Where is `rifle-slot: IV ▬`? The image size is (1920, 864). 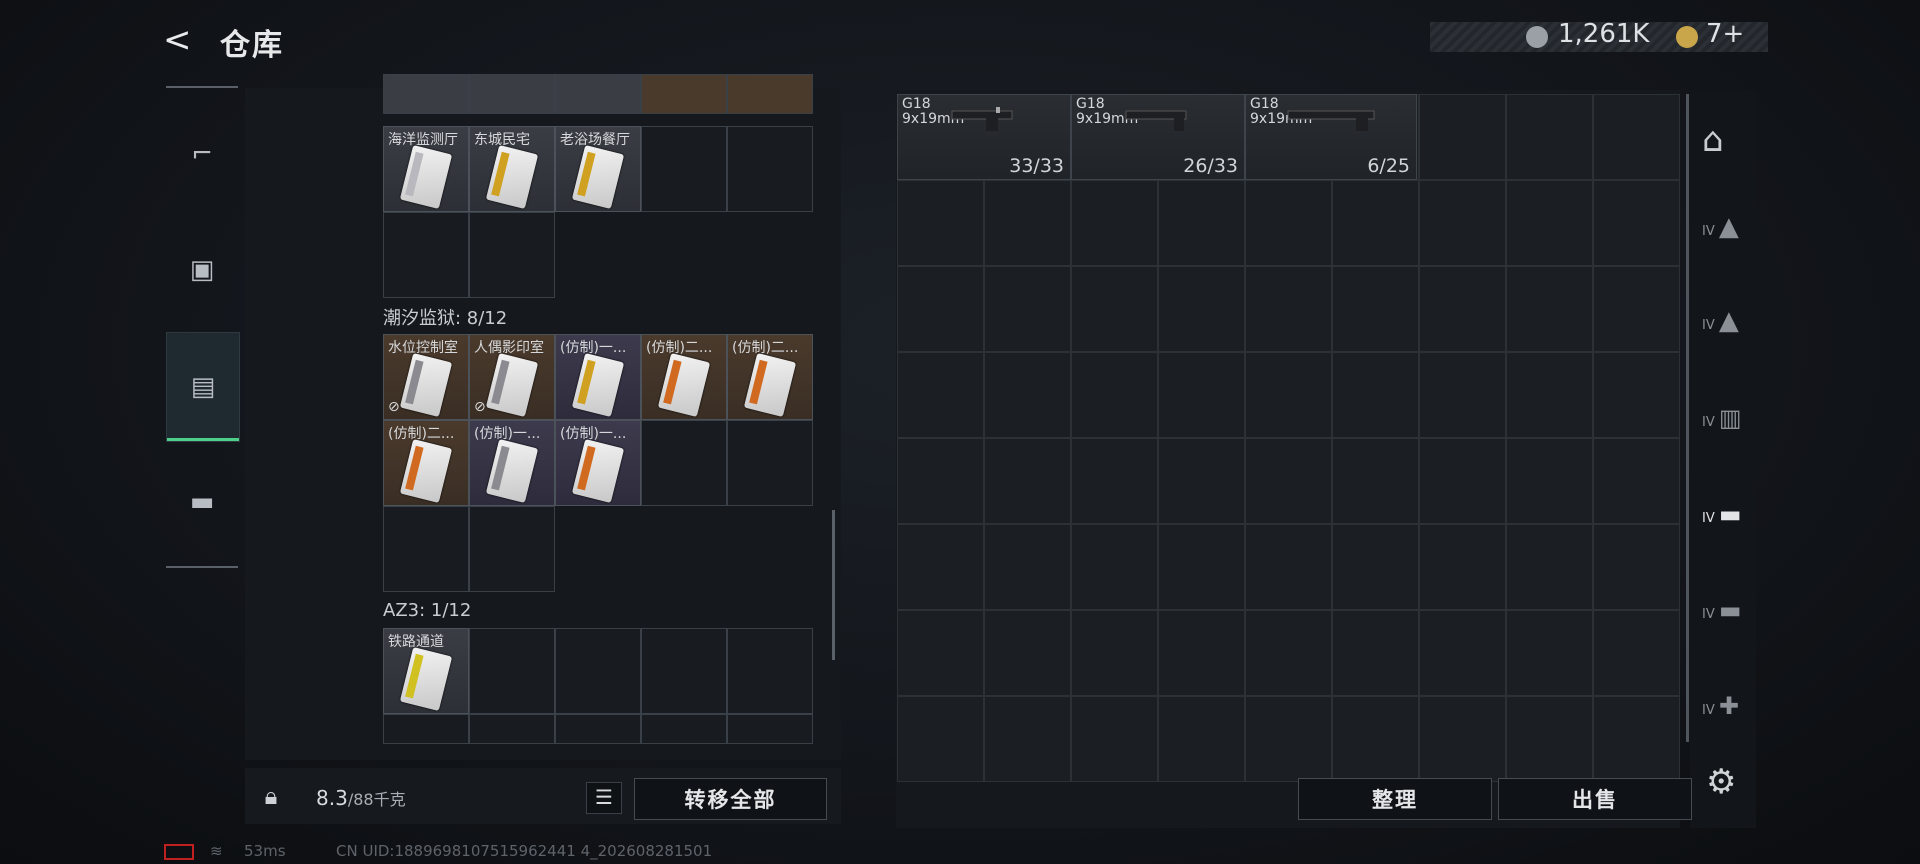
rifle-slot: IV ▬ is located at coordinates (1724, 618).